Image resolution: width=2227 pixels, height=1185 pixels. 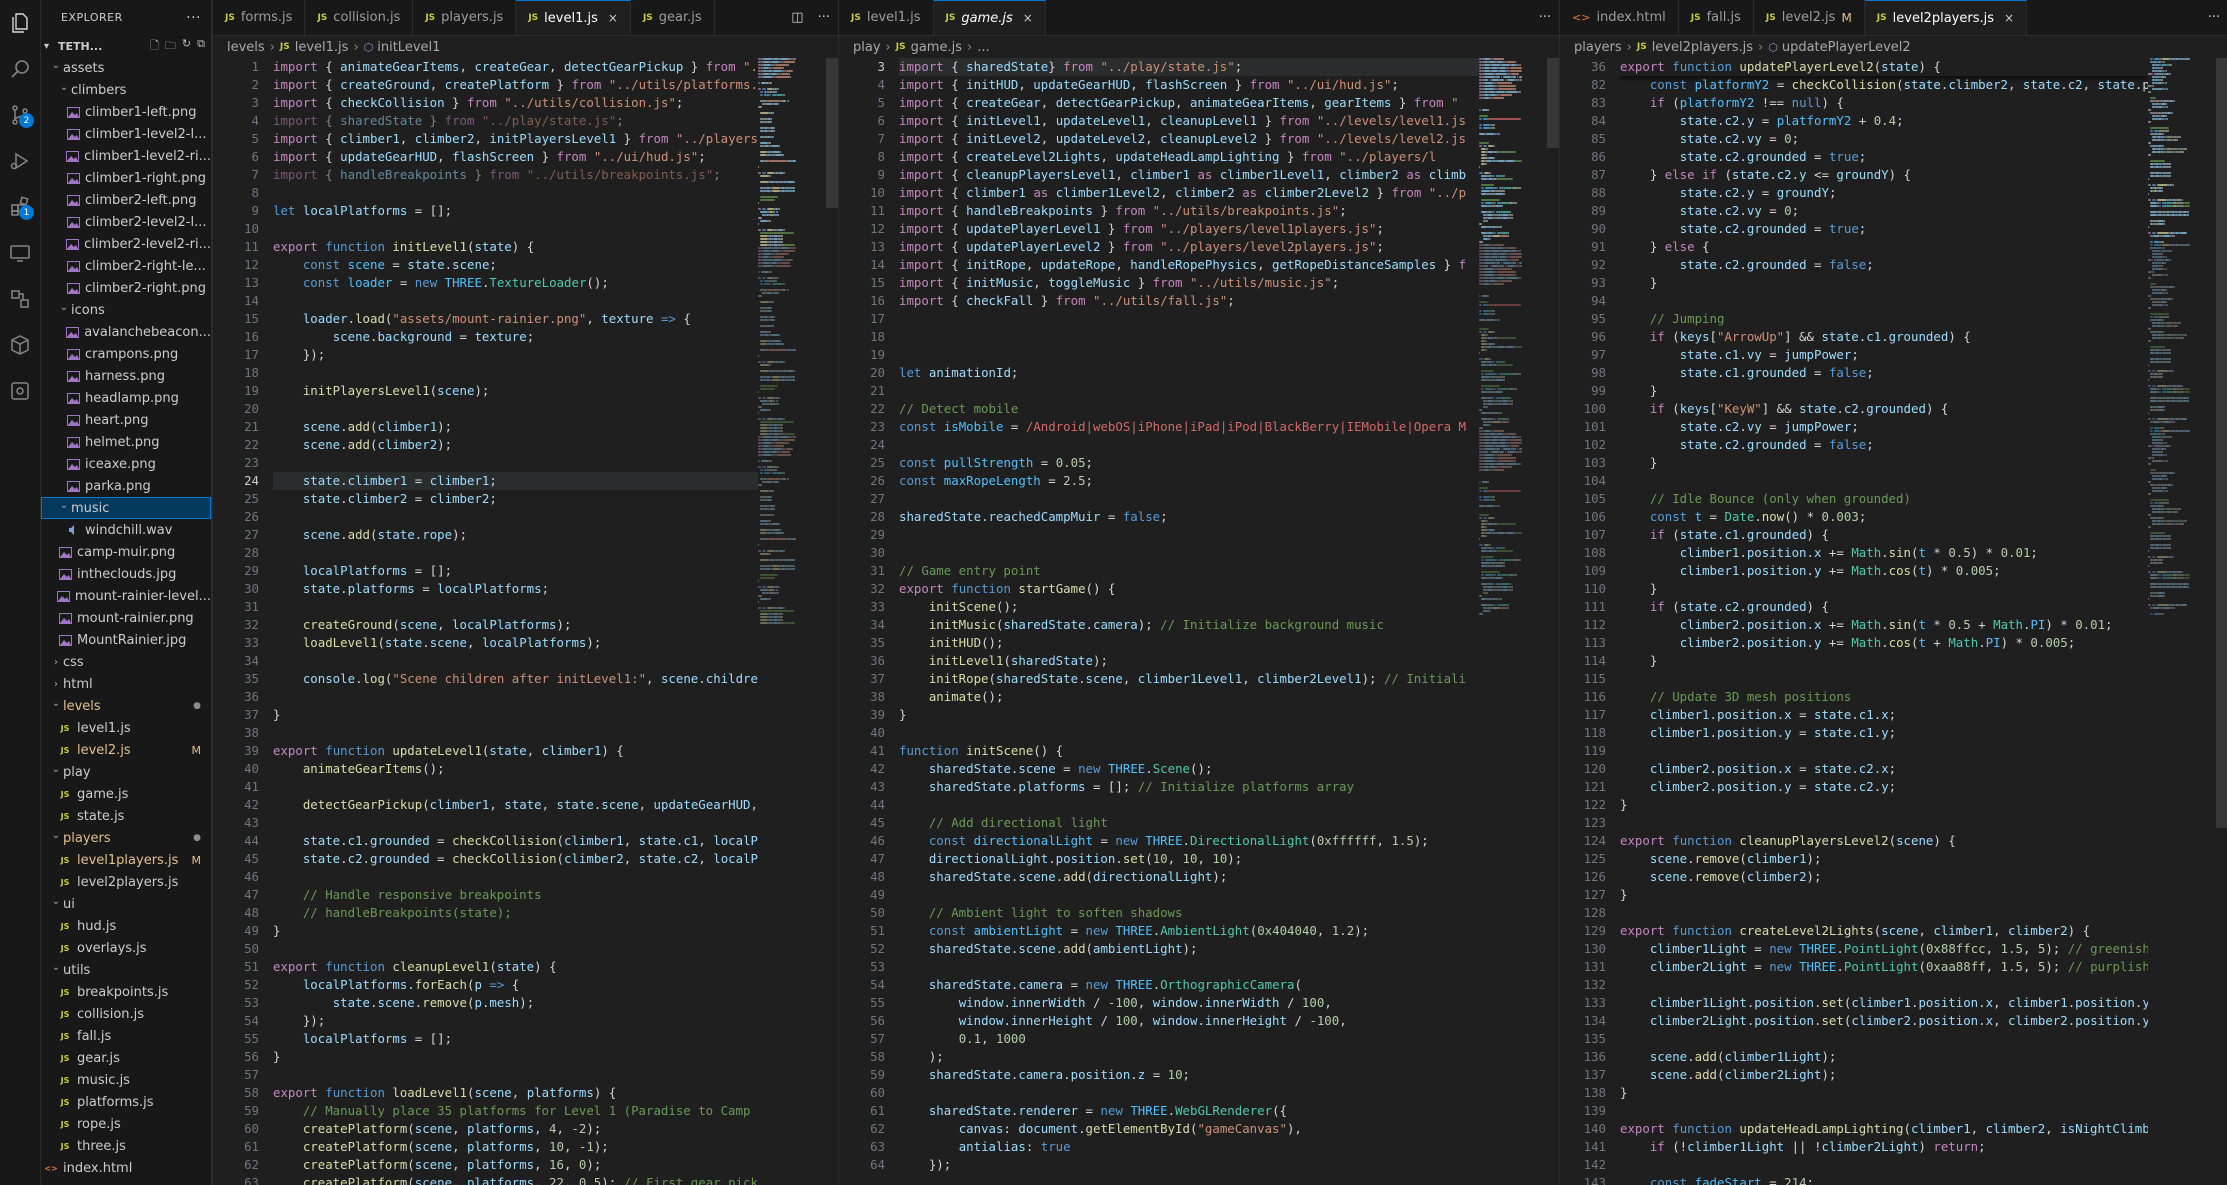 I want to click on tree-file: mount-rainier.png, so click(x=126, y=618).